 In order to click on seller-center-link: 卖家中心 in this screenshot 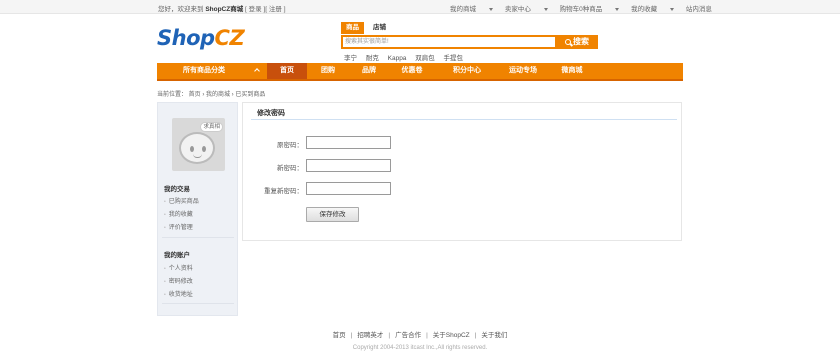, I will do `click(526, 9)`.